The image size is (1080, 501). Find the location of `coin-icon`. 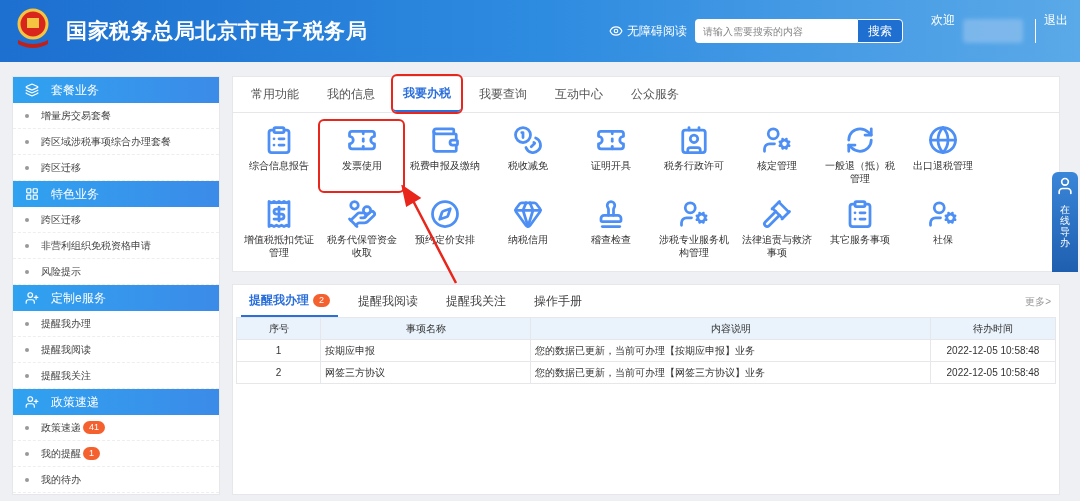

coin-icon is located at coordinates (527, 140).